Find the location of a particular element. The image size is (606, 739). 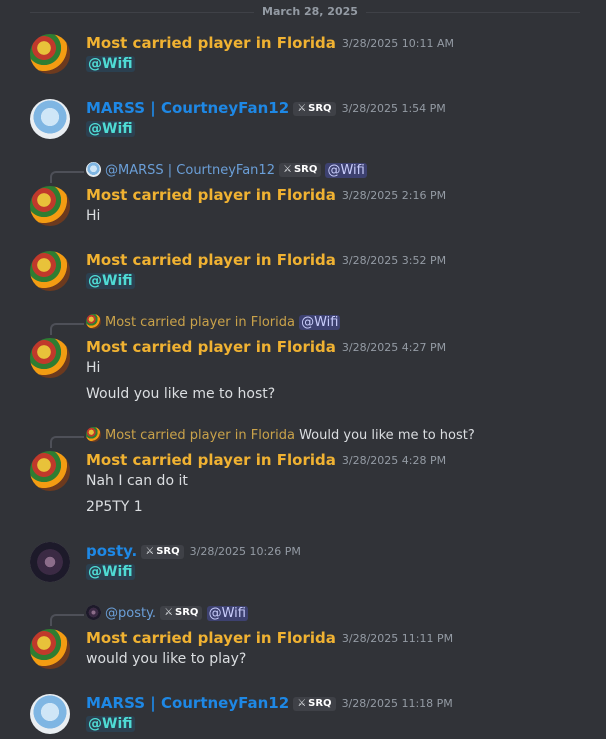

timestamp: 3/28/2025 1:54 PM is located at coordinates (393, 108).